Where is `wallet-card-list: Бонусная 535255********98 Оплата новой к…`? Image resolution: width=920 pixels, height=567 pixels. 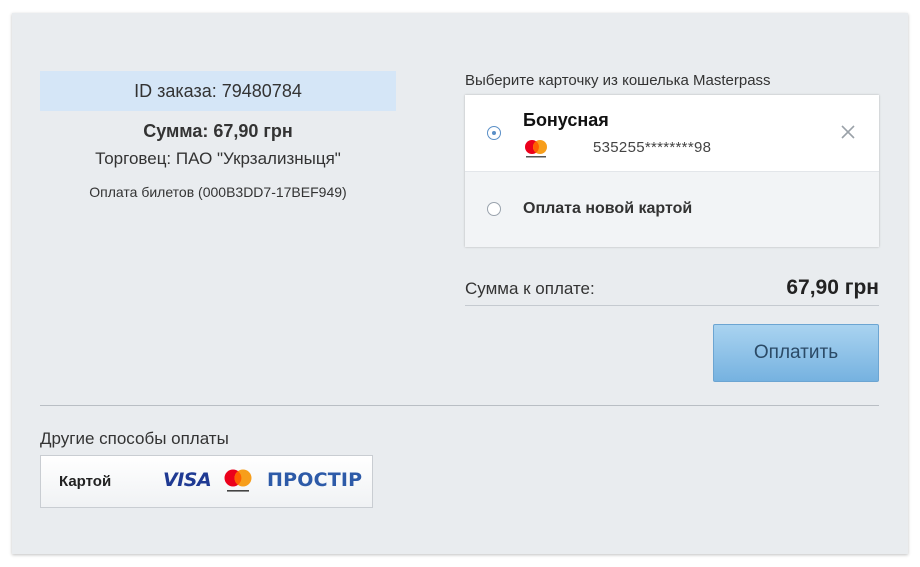
wallet-card-list: Бонусная 535255********98 Оплата новой к… is located at coordinates (672, 171).